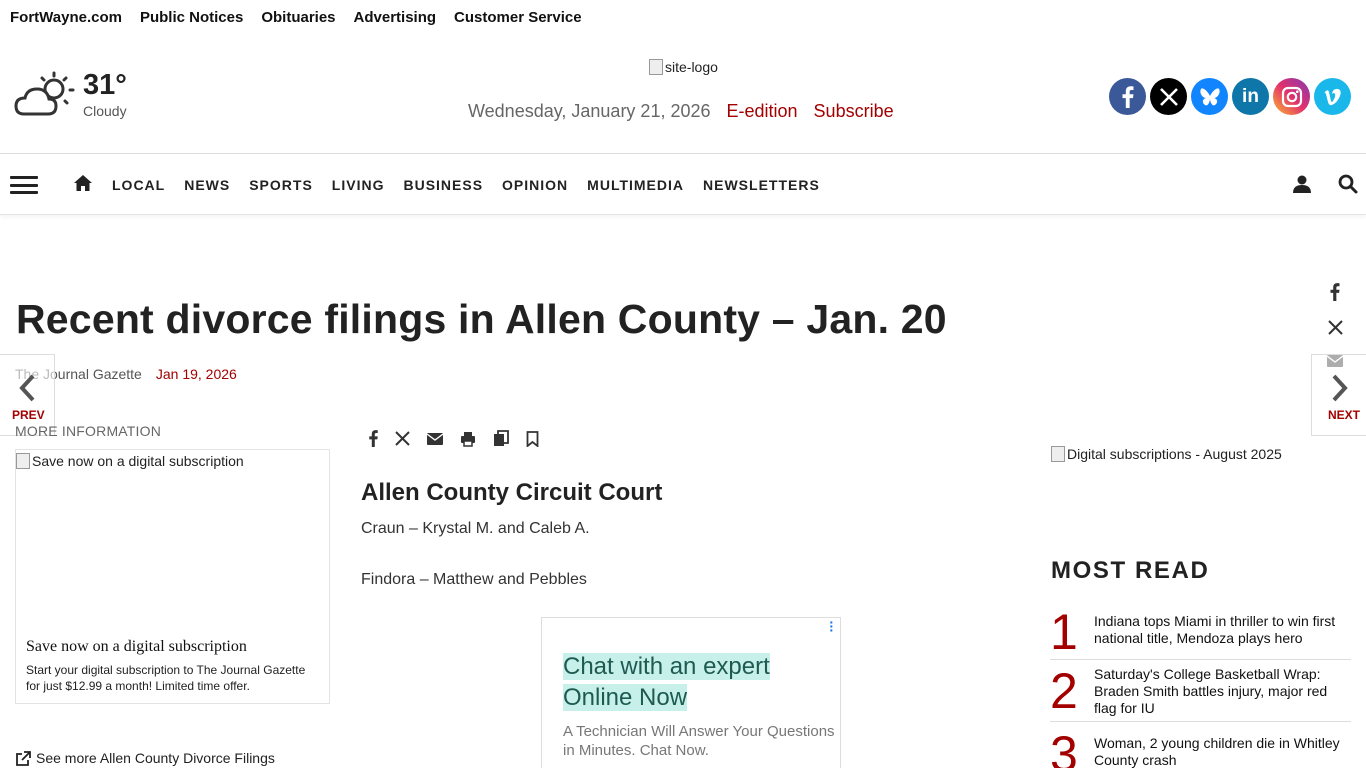 The height and width of the screenshot is (768, 1366). Describe the element at coordinates (24, 185) in the screenshot. I see `hamburger-menu-icon` at that location.